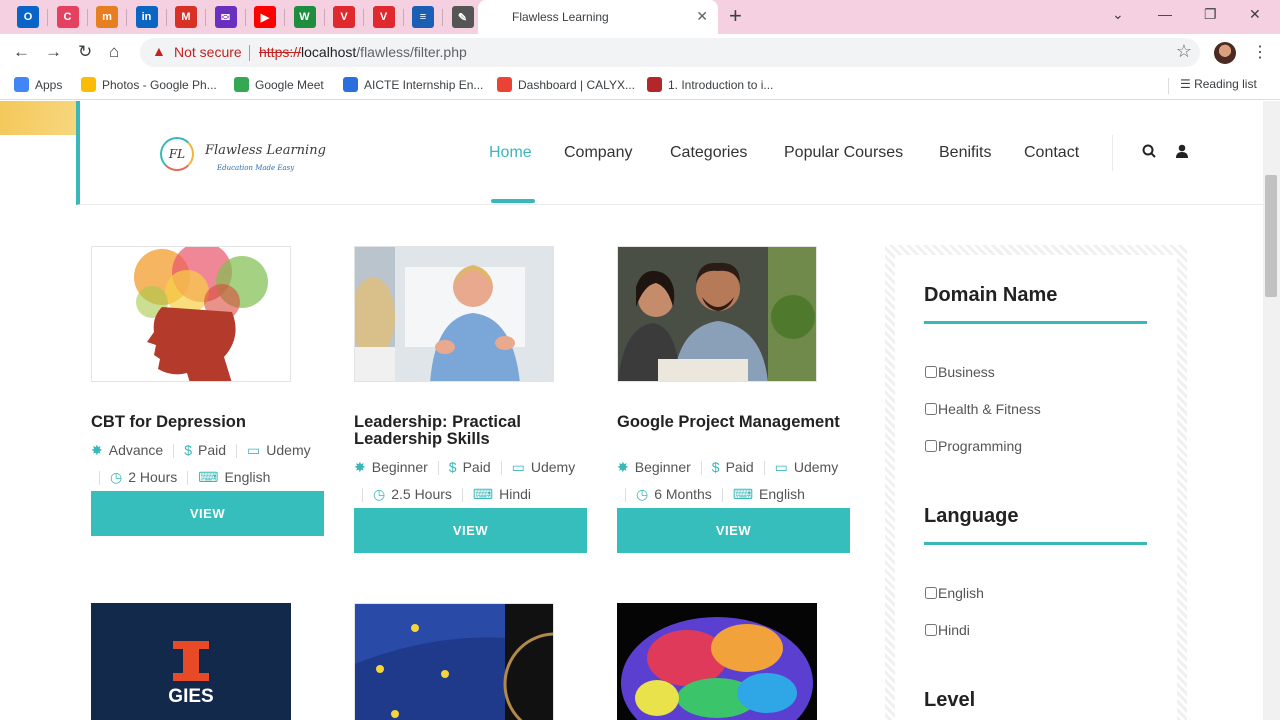 This screenshot has width=1280, height=720. I want to click on reading-list-icon: ☰, so click(1187, 84).